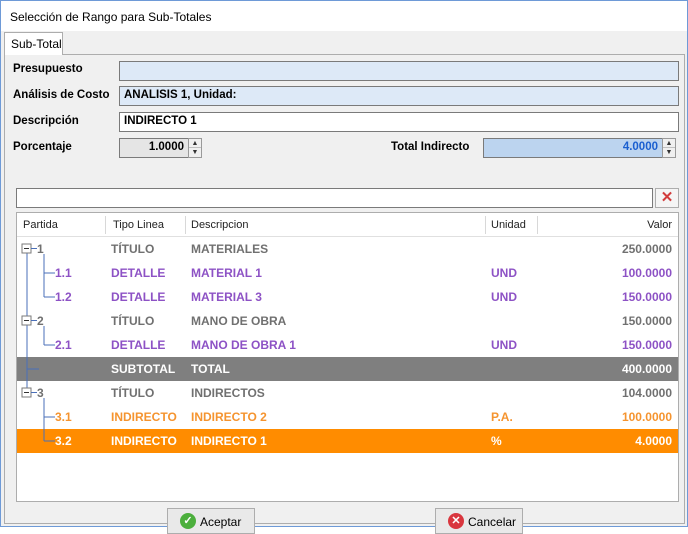  What do you see at coordinates (430, 147) in the screenshot?
I see `total-indirecto-label: Total Indirecto` at bounding box center [430, 147].